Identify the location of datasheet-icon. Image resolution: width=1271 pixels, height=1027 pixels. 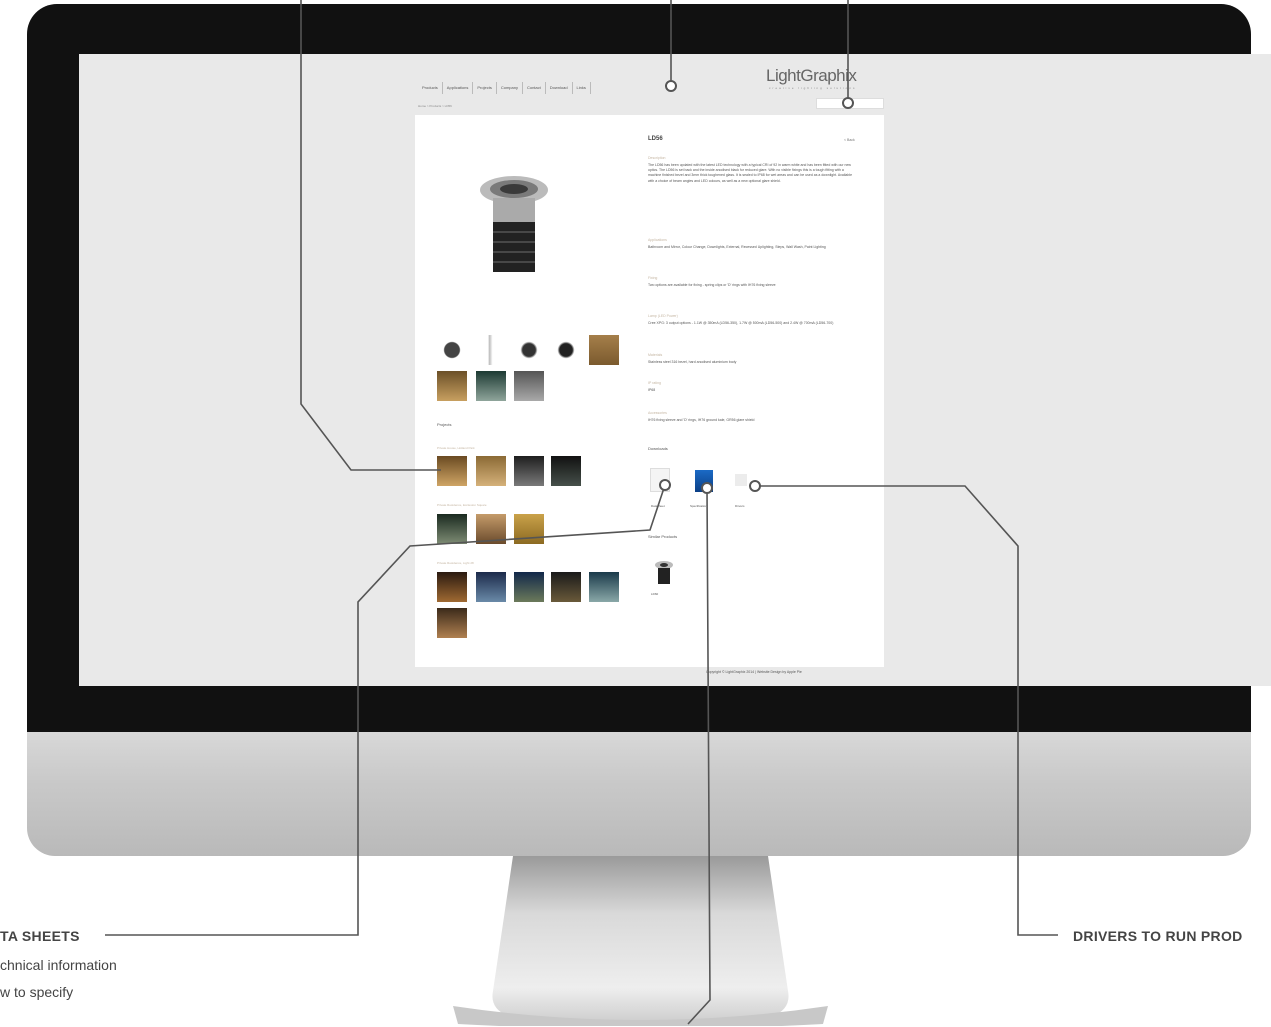
(660, 480).